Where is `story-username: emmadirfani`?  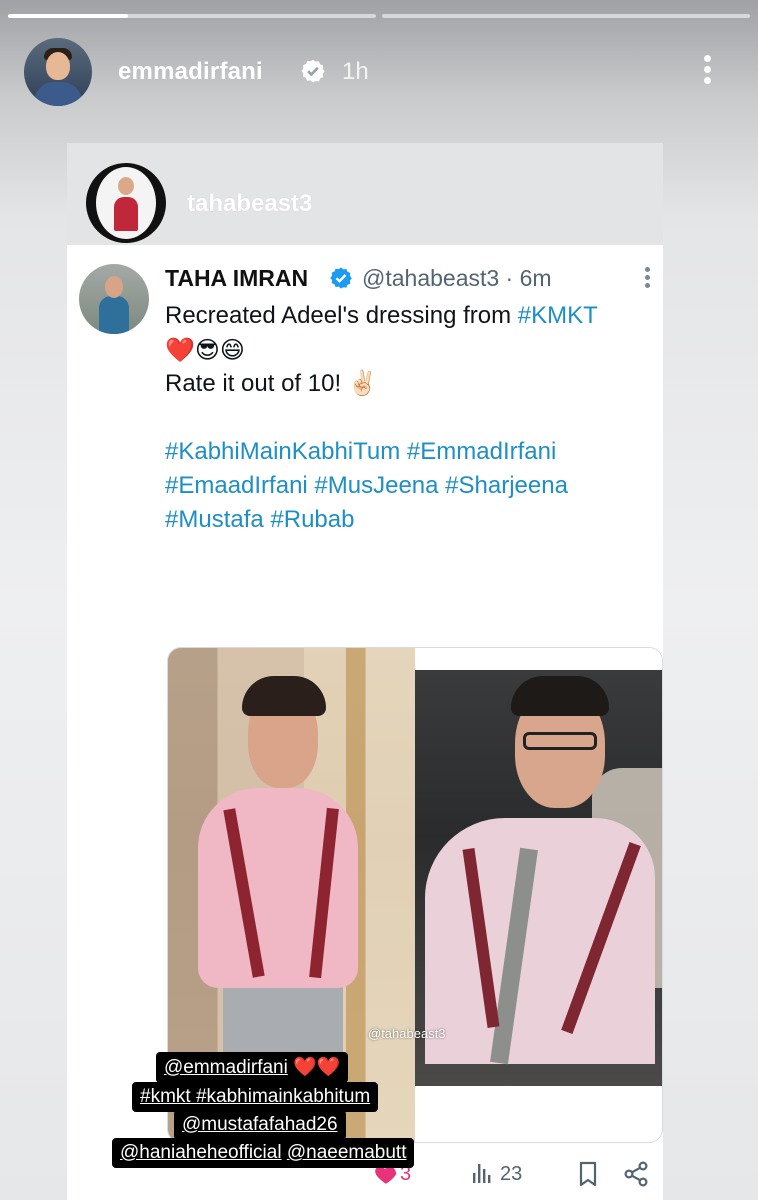
story-username: emmadirfani is located at coordinates (190, 72).